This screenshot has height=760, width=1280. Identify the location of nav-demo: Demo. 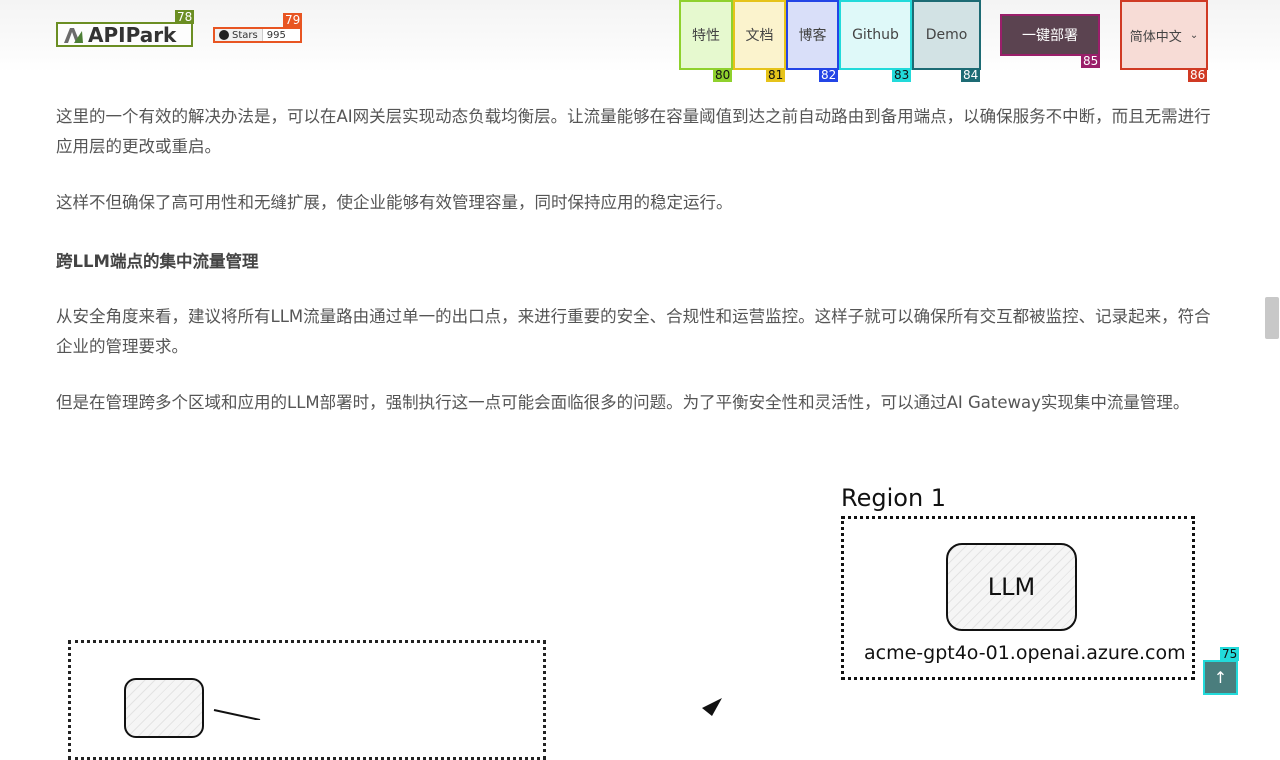
(946, 35).